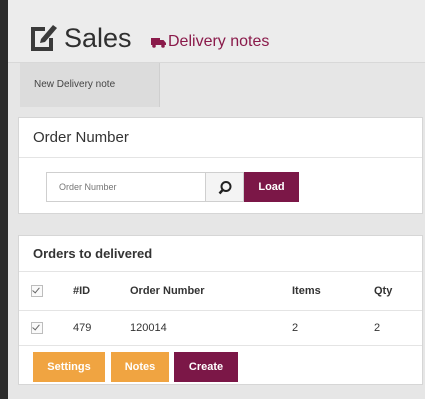  What do you see at coordinates (37, 328) in the screenshot?
I see `row-checkbox` at bounding box center [37, 328].